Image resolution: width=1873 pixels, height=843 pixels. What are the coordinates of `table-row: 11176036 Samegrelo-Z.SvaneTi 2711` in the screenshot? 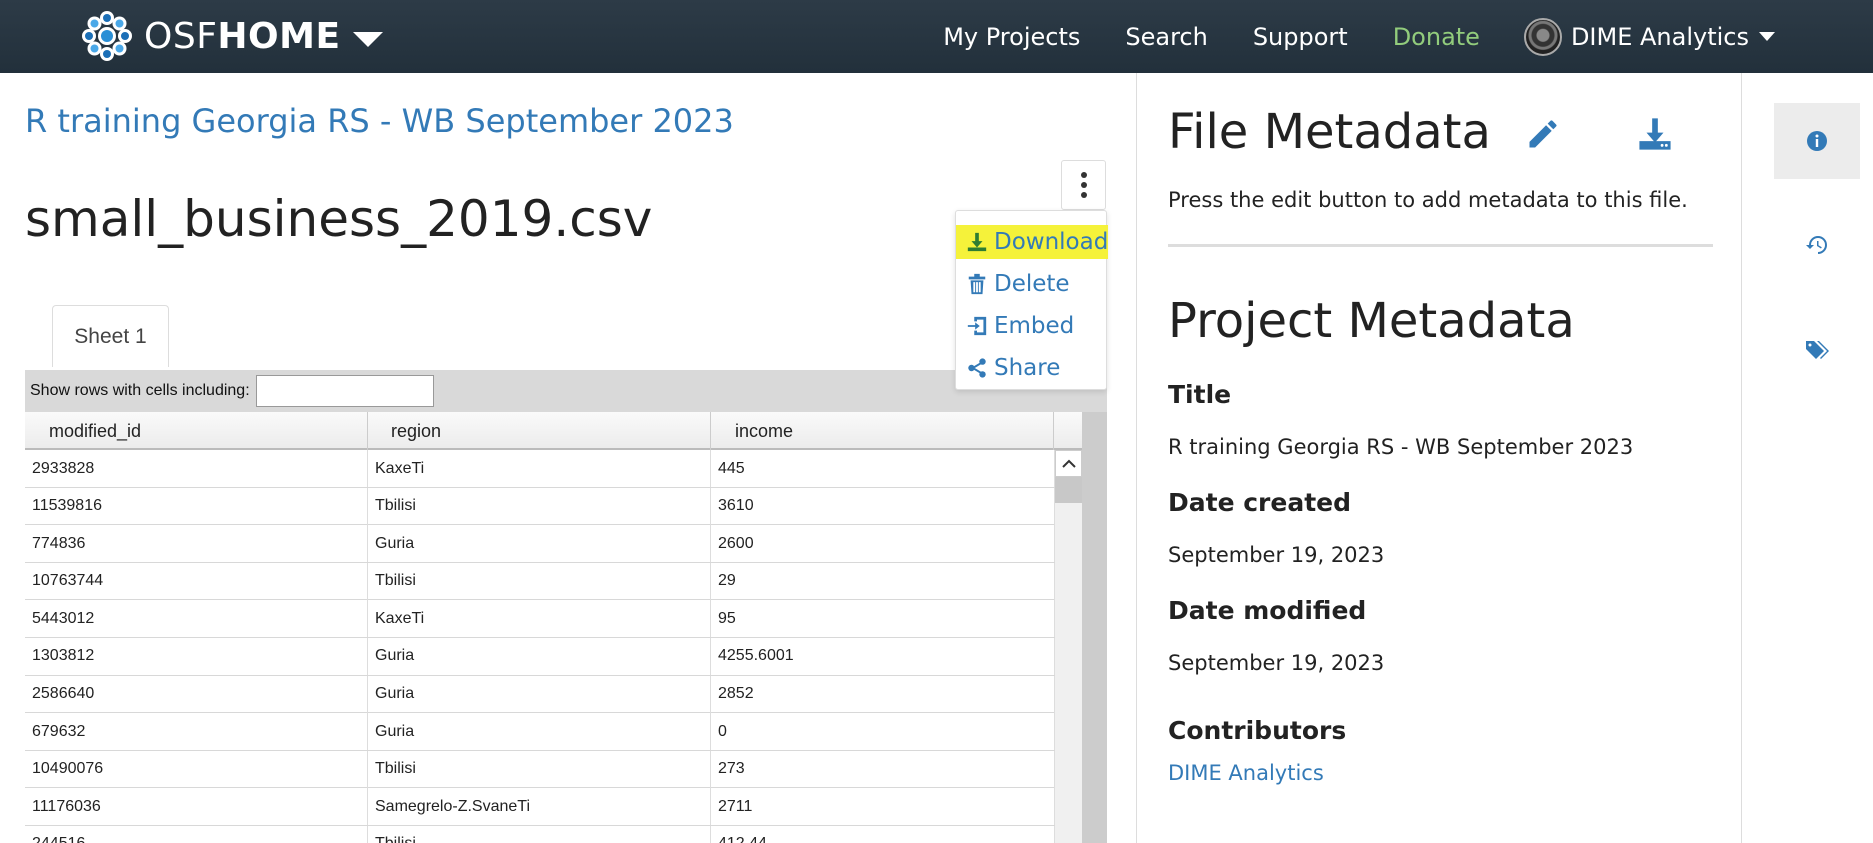 It's located at (540, 807).